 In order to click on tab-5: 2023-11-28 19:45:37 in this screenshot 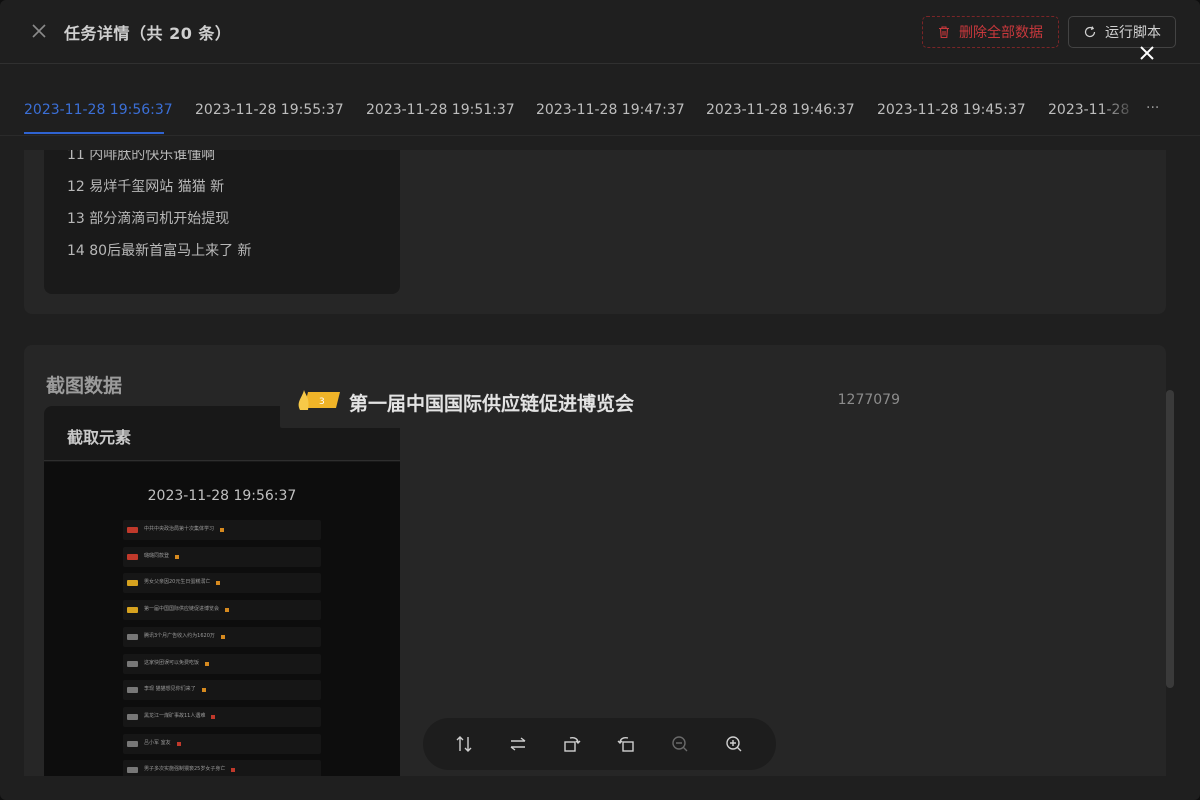, I will do `click(951, 110)`.